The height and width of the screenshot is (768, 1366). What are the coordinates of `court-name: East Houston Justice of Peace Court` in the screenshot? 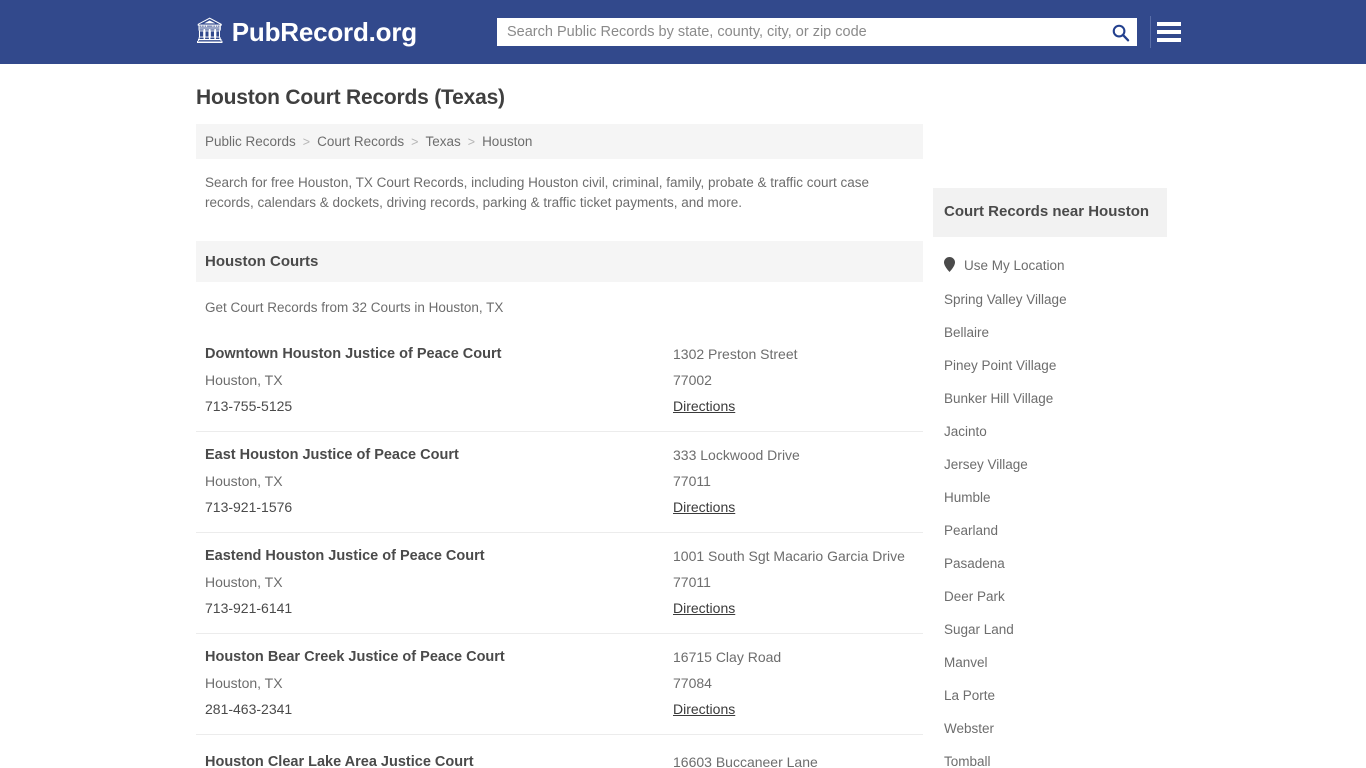 It's located at (439, 455).